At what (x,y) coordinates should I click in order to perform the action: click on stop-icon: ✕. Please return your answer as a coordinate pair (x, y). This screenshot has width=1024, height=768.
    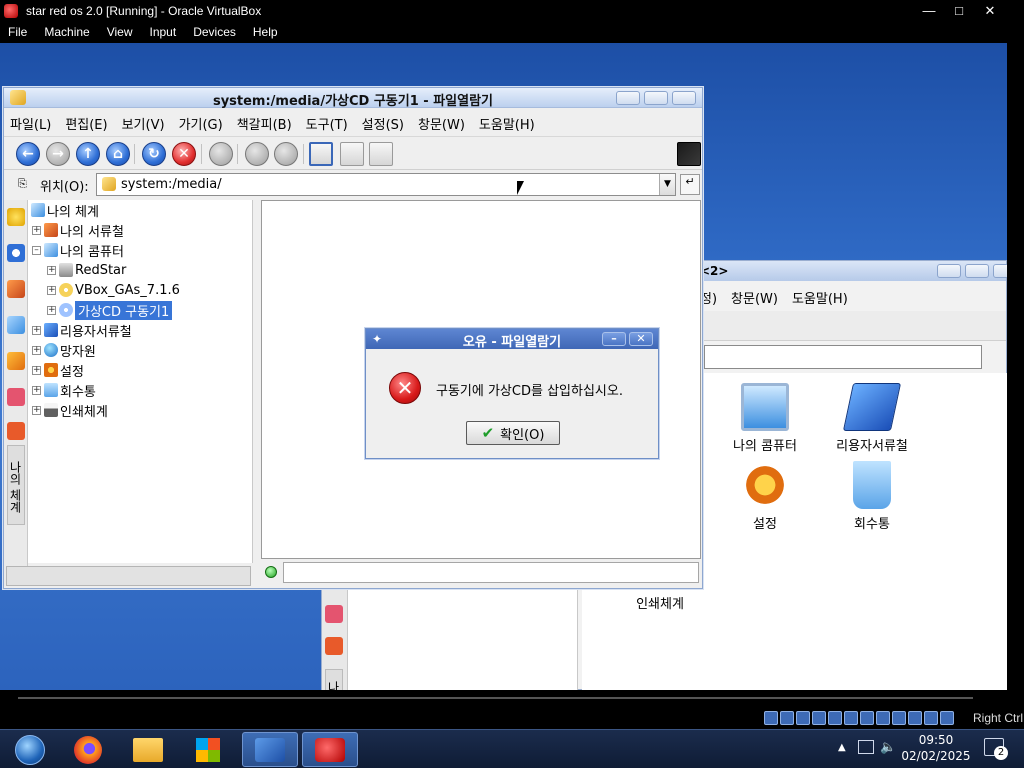
    Looking at the image, I should click on (184, 154).